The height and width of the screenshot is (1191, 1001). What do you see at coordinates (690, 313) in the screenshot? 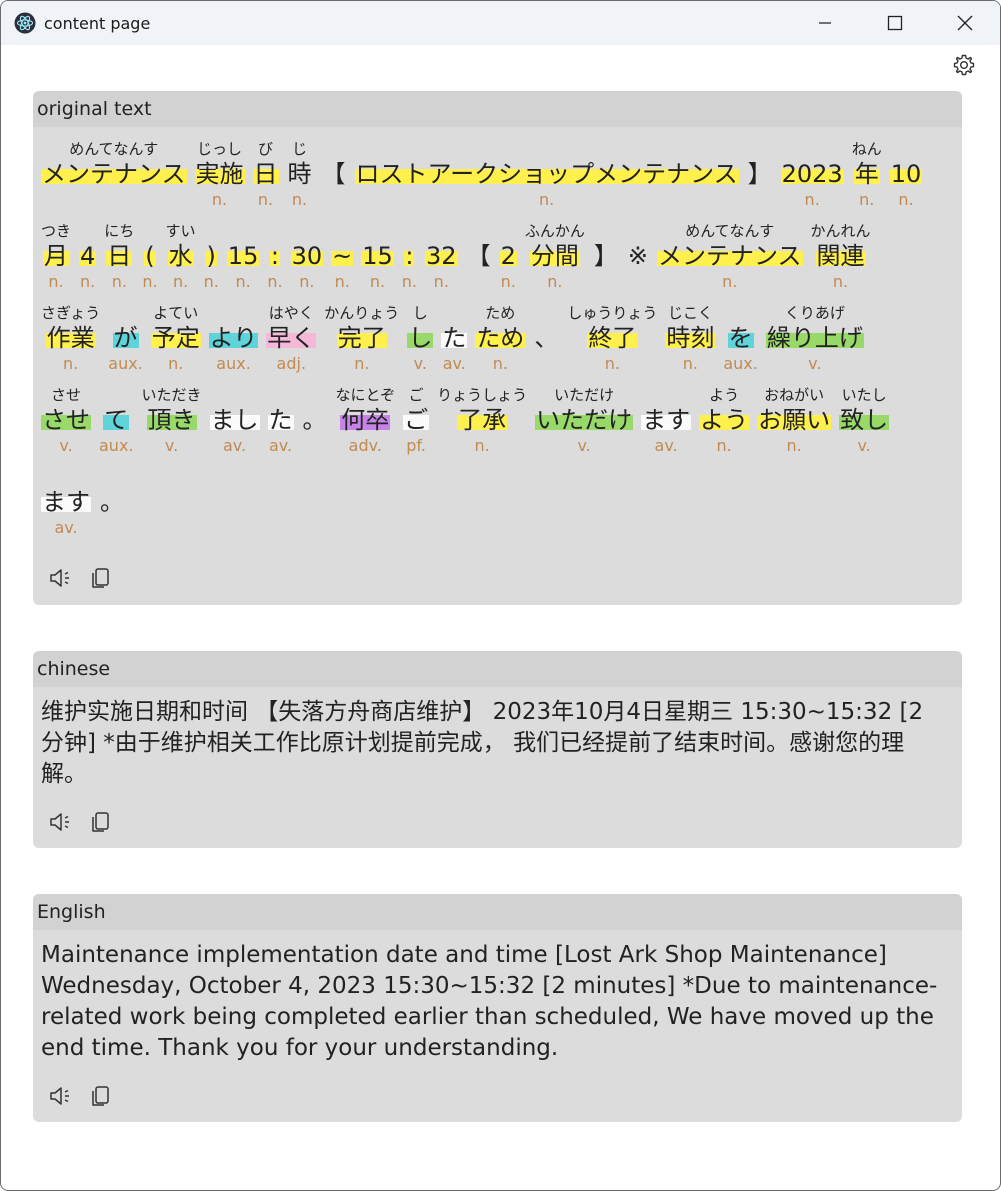
I see `token-reading: じこく` at bounding box center [690, 313].